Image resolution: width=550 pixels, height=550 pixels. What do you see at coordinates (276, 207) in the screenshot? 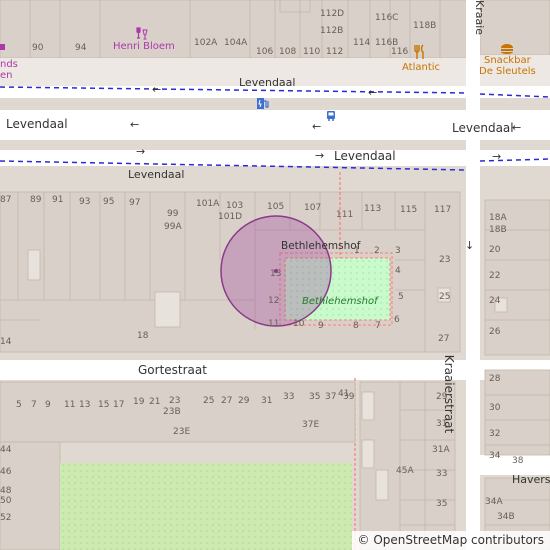
I see `house-number: 105` at bounding box center [276, 207].